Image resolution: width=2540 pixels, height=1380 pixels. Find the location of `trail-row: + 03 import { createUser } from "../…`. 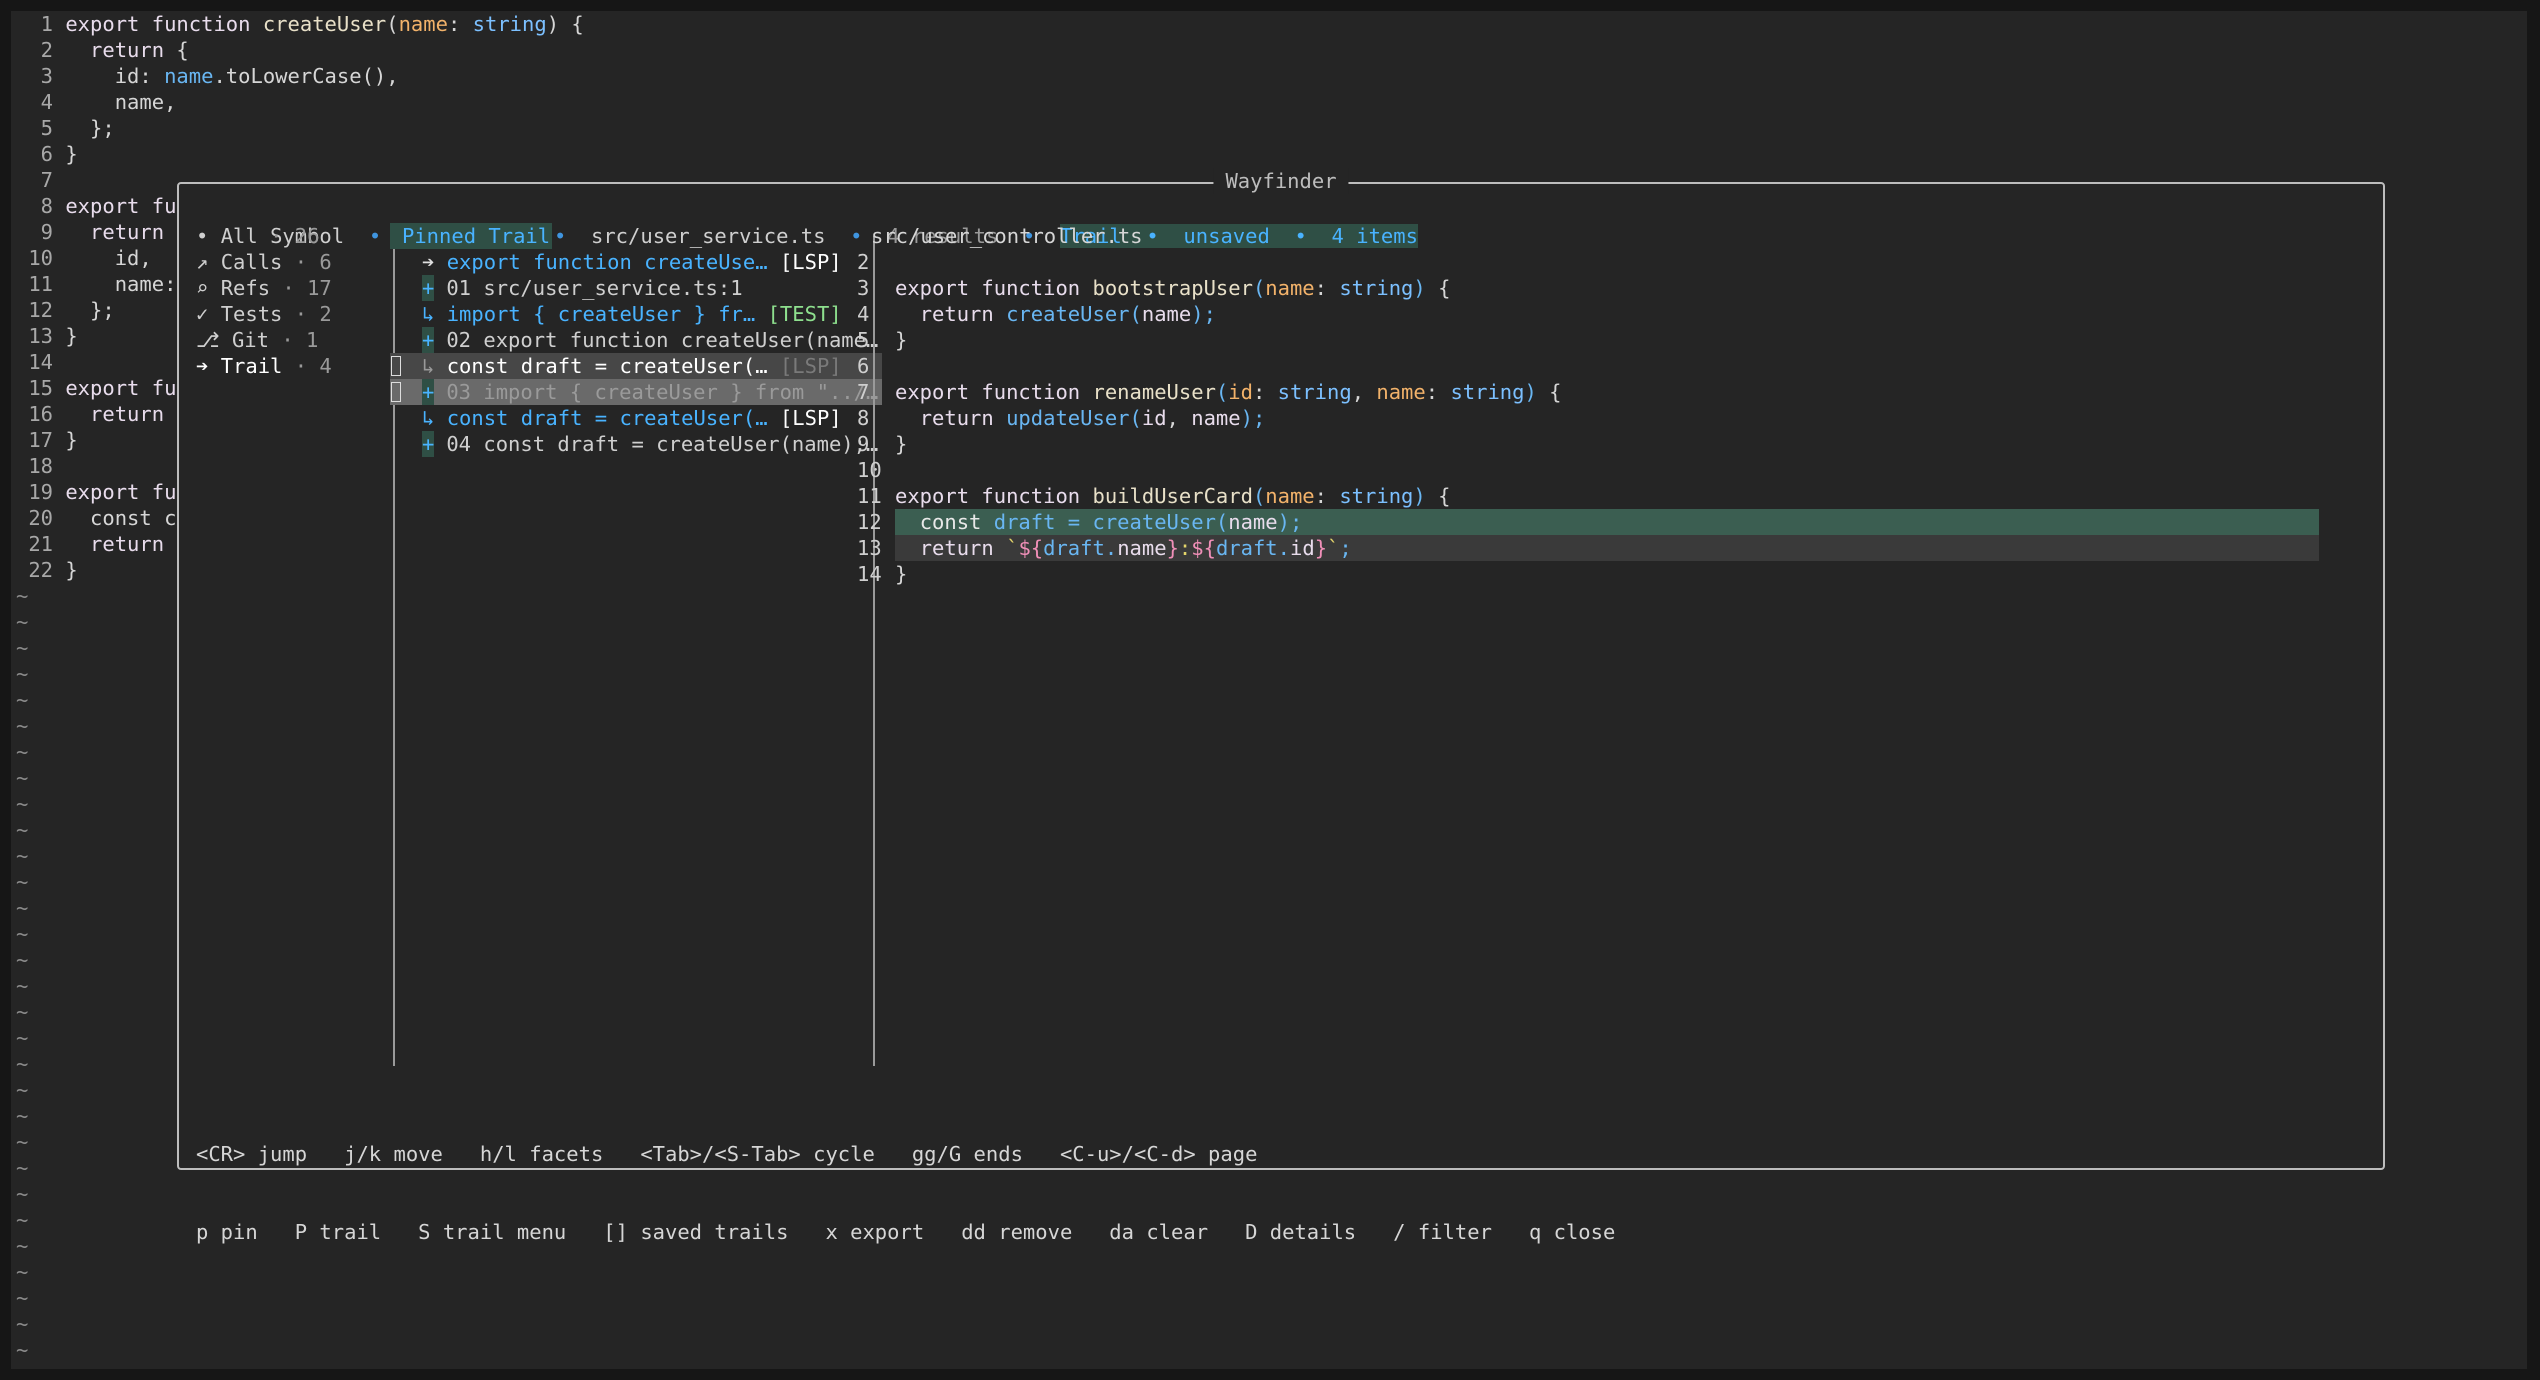

trail-row: + 03 import { createUser } from "../… is located at coordinates (636, 392).